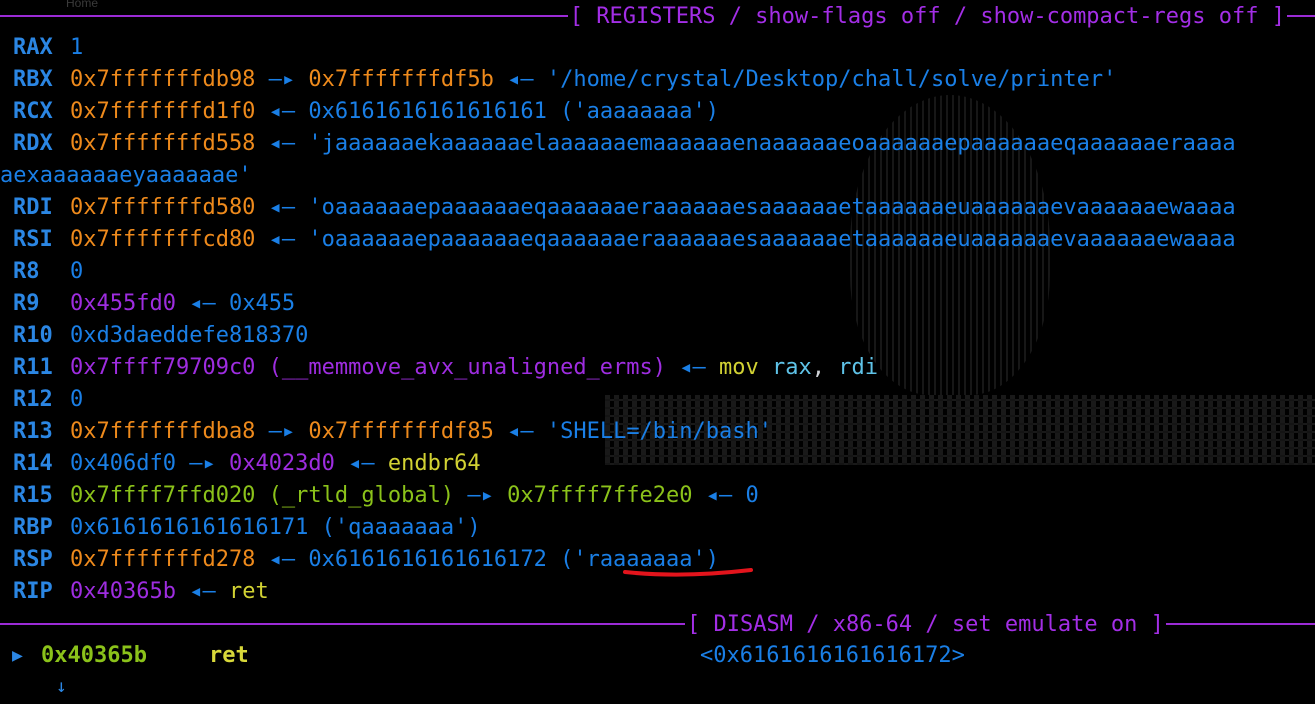 Image resolution: width=1315 pixels, height=704 pixels. What do you see at coordinates (33, 47) in the screenshot?
I see `register-name: RAX` at bounding box center [33, 47].